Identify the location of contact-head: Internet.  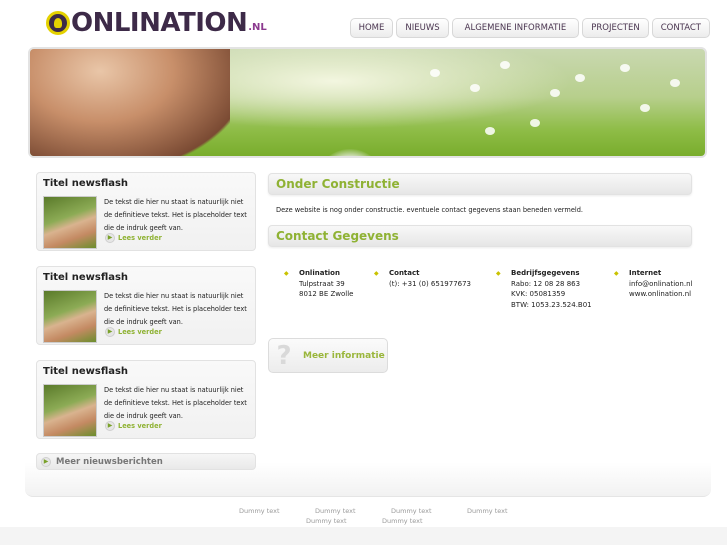
(645, 273).